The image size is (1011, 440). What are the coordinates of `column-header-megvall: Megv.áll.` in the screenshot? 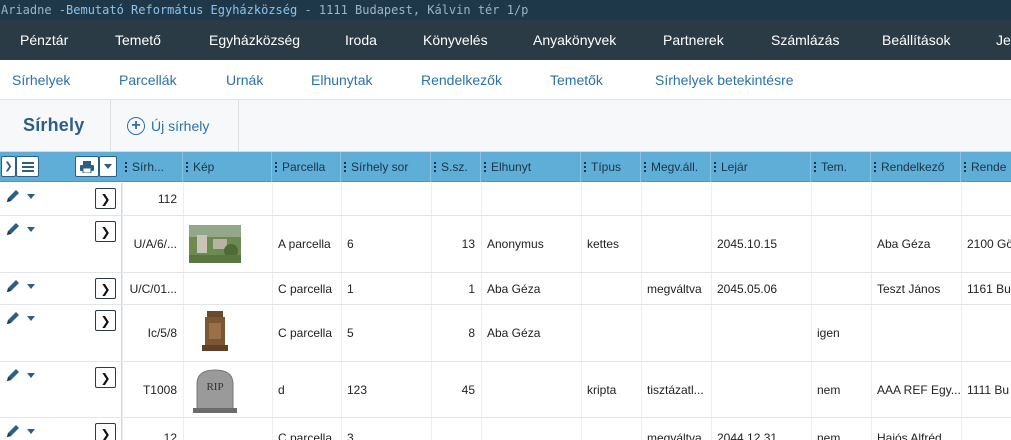 It's located at (676, 167).